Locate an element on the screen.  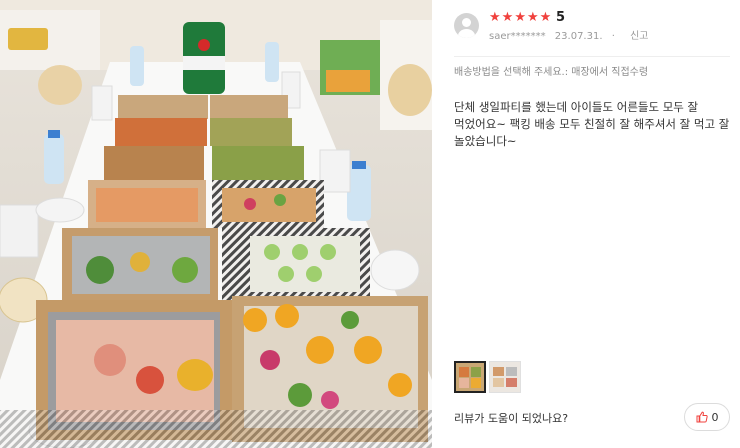
helpful-question: 리뷰가 도움이 되었나요? is located at coordinates (511, 418).